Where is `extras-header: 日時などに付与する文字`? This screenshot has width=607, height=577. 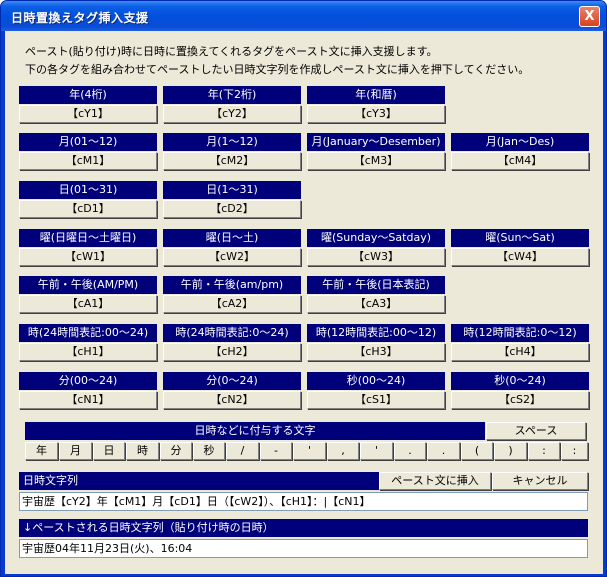
extras-header: 日時などに付与する文字 is located at coordinates (255, 431).